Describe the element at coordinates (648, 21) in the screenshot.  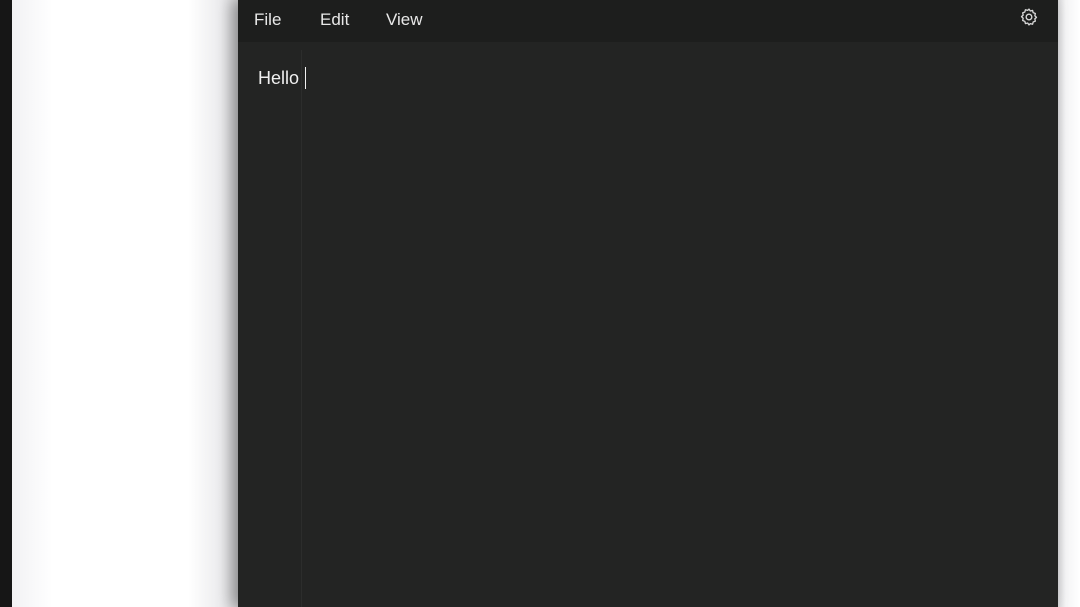
I see `menu-bar: File Edit View` at that location.